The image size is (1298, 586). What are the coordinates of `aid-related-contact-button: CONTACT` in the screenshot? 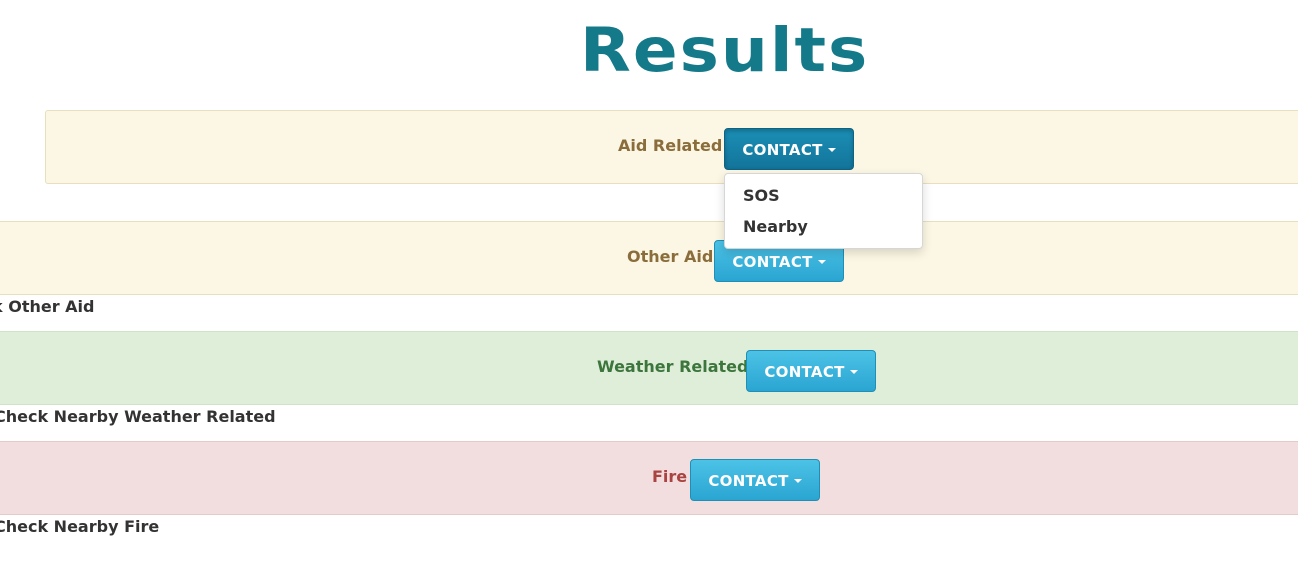 It's located at (789, 149).